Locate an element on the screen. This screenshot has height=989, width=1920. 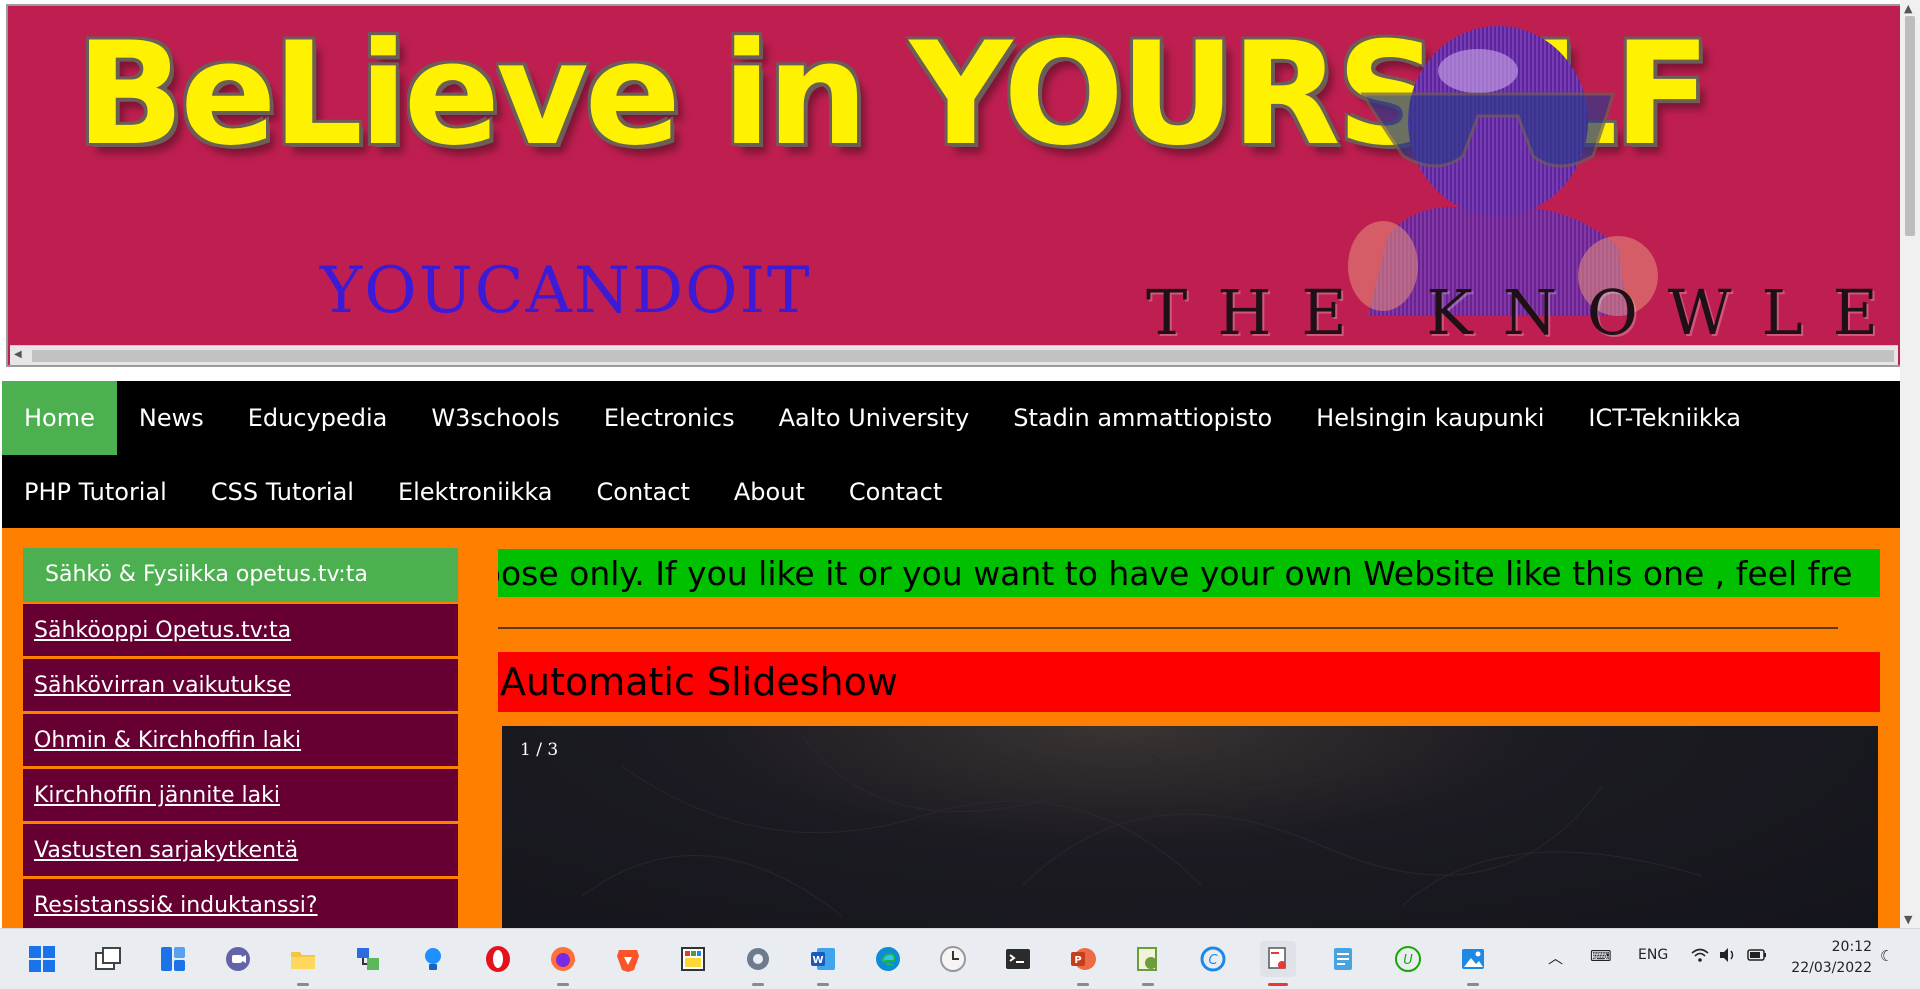
show-hidden-icons-chevron-icon: ︿ is located at coordinates (1555, 957).